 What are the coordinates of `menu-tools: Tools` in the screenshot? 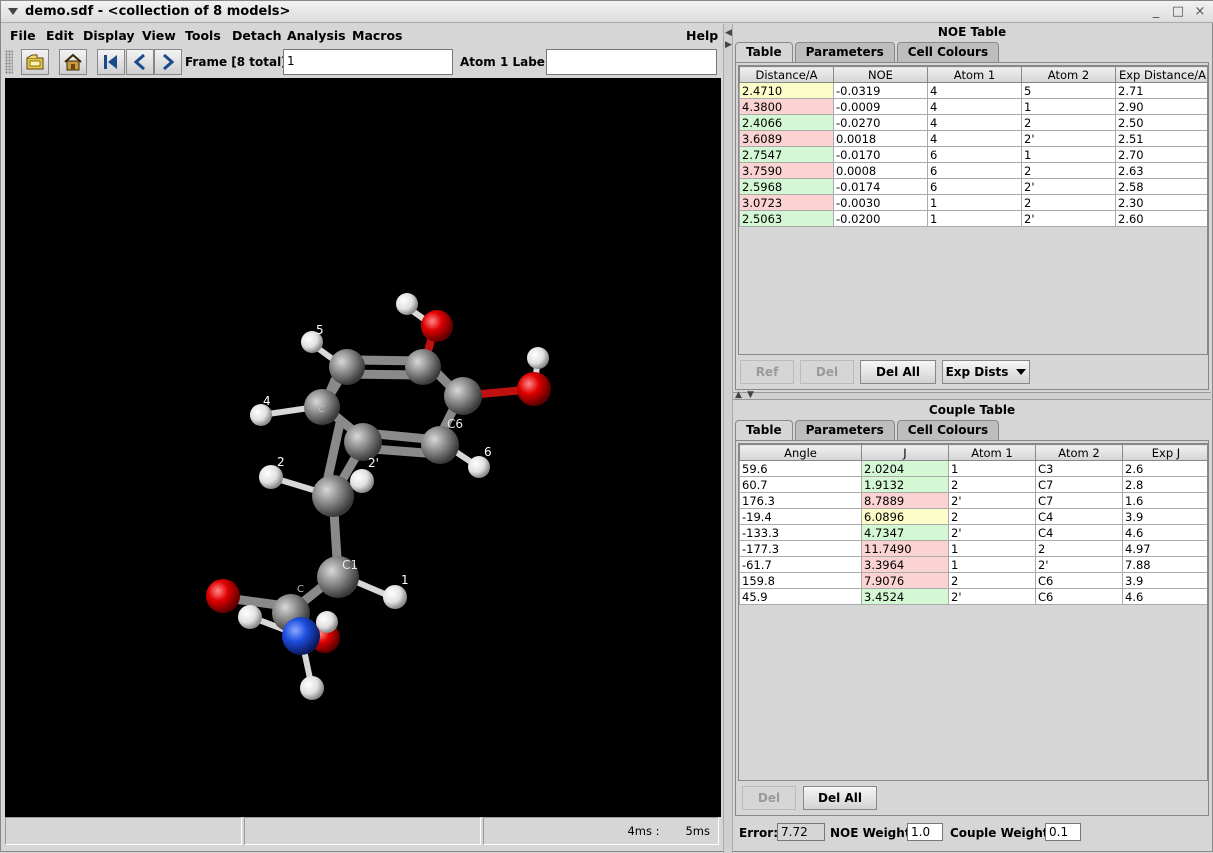 It's located at (203, 35).